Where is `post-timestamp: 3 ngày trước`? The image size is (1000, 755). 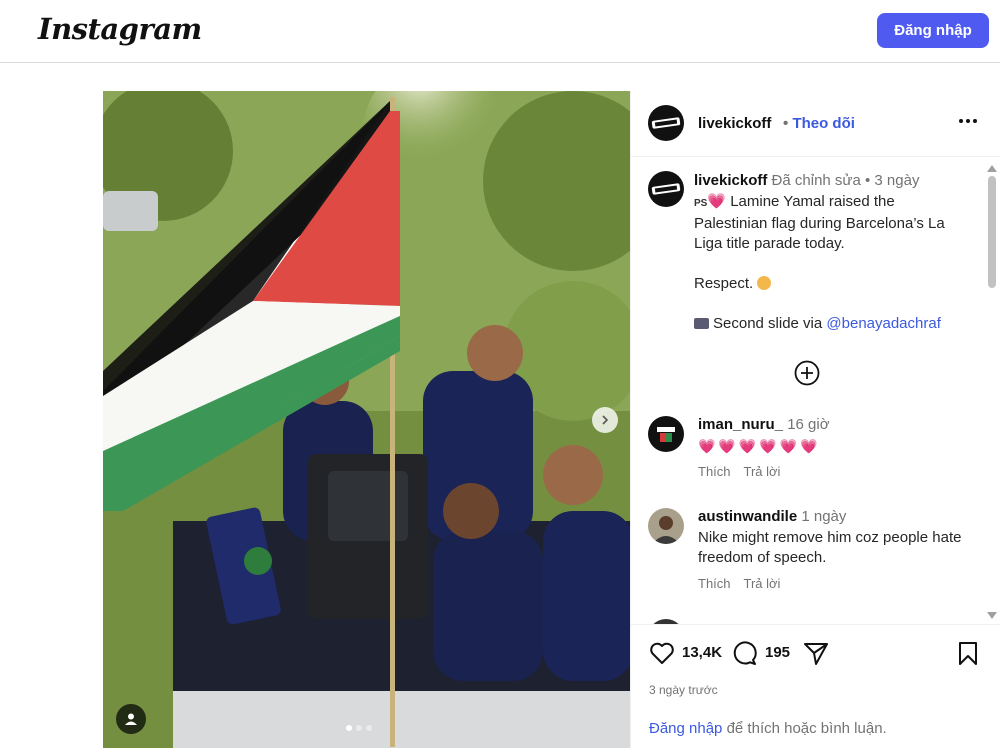
post-timestamp: 3 ngày trước is located at coordinates (683, 690).